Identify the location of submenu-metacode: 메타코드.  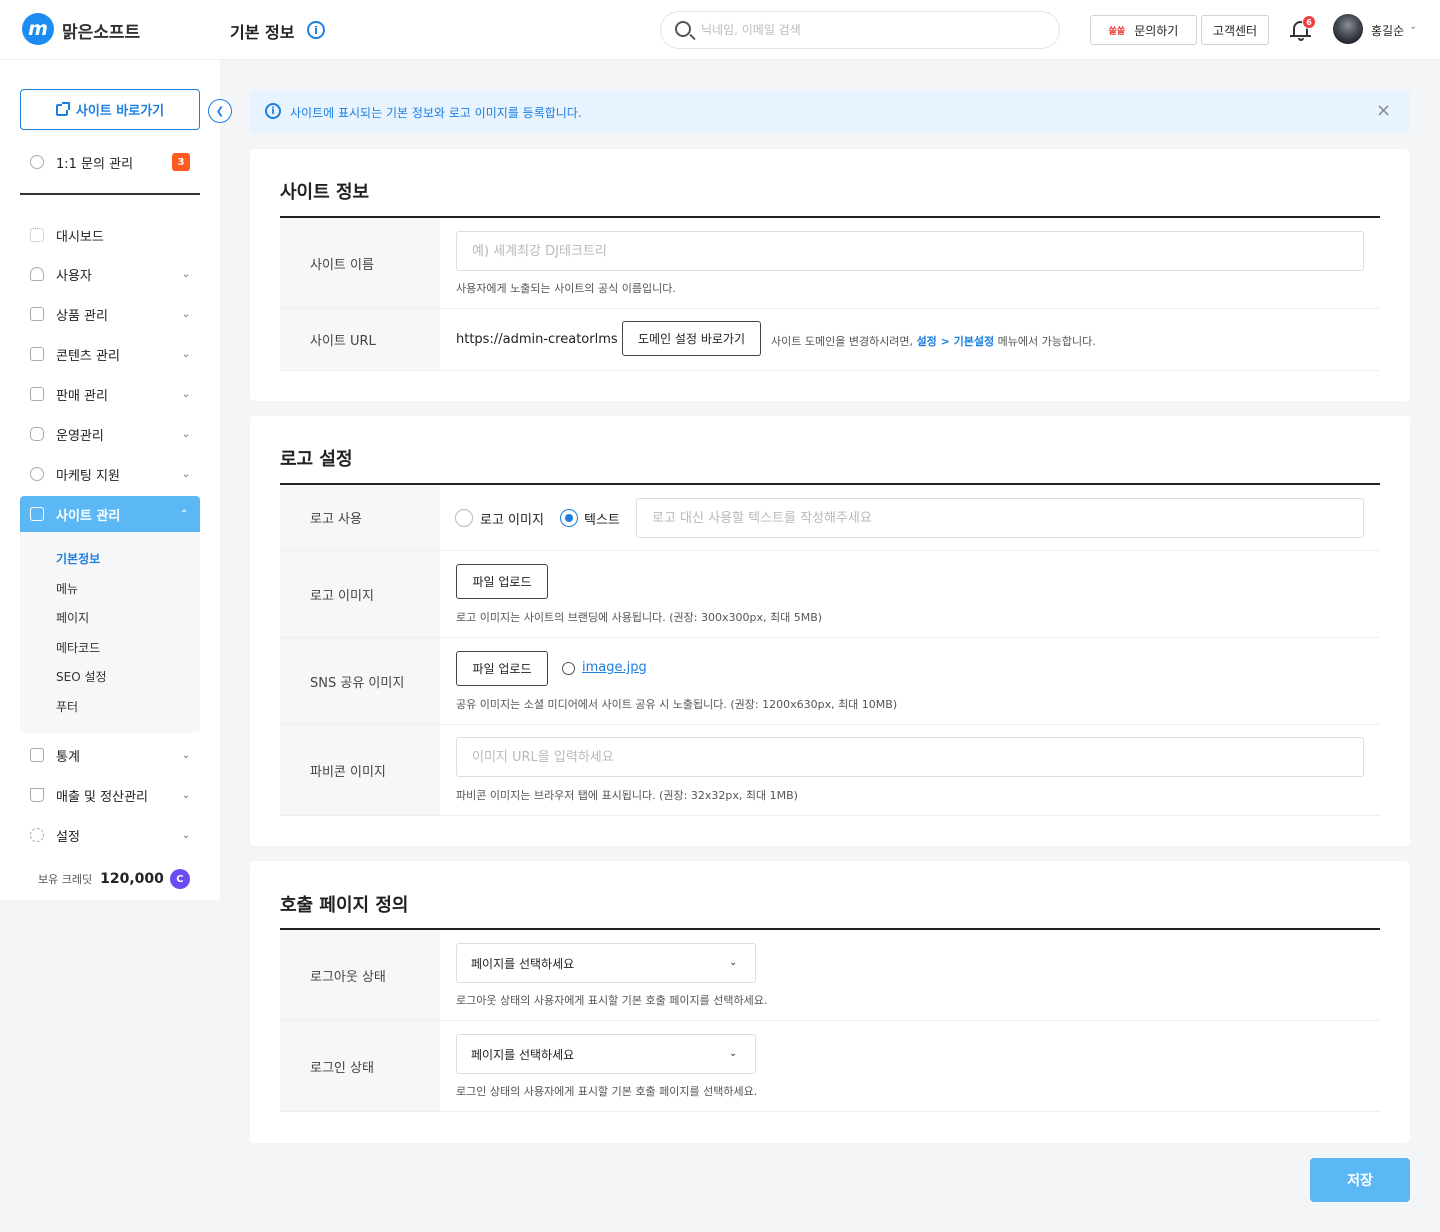
(78, 647).